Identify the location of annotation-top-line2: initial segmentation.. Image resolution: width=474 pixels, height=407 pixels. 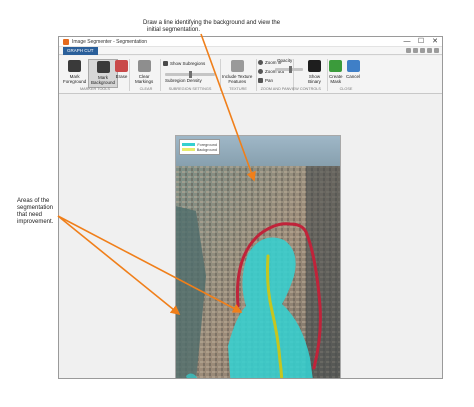
(174, 30).